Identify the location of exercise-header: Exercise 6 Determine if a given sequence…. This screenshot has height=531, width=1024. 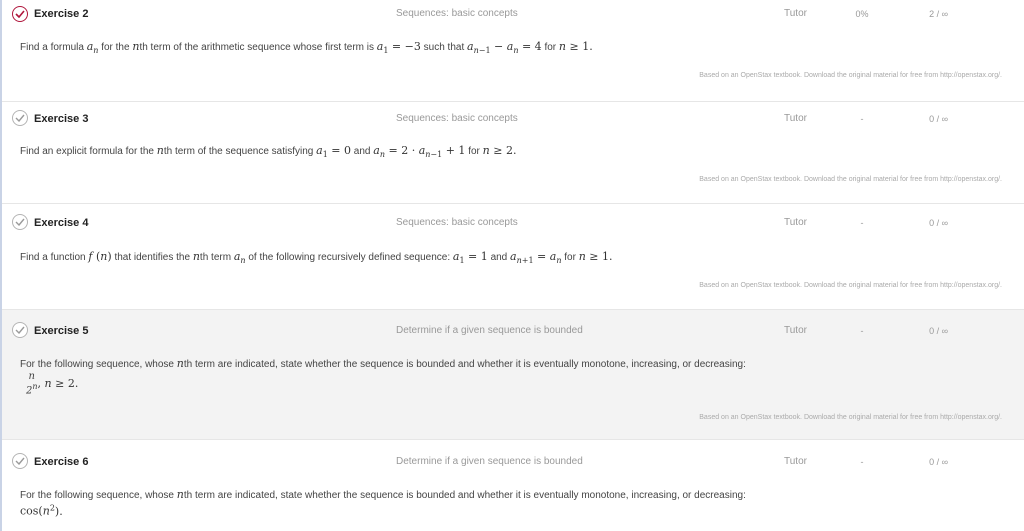
(513, 463).